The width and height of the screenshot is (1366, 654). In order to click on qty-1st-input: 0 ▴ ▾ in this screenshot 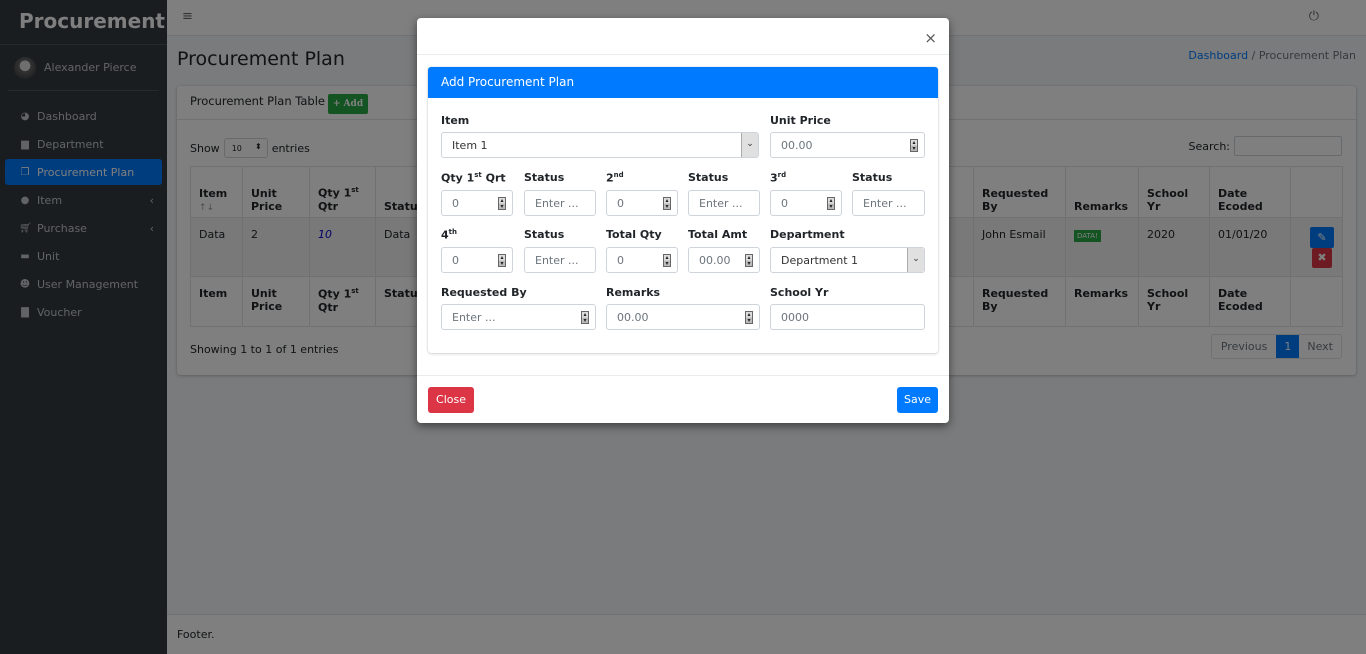, I will do `click(477, 203)`.